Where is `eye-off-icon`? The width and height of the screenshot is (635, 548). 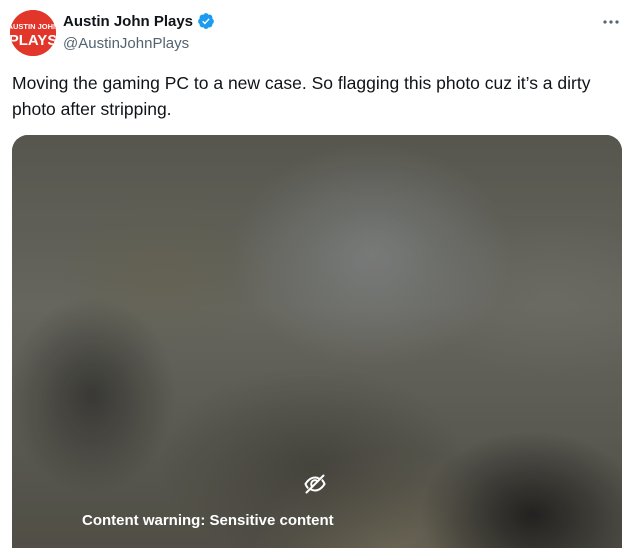
eye-off-icon is located at coordinates (315, 484).